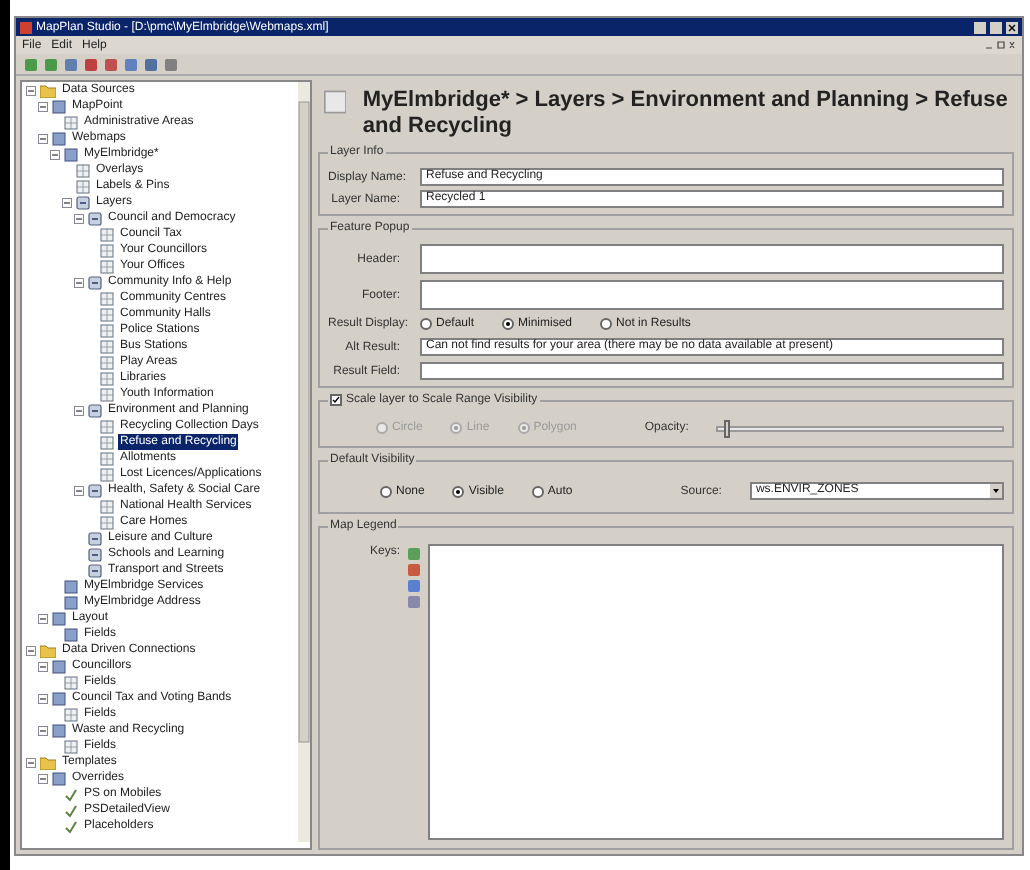 This screenshot has width=1030, height=870. I want to click on scrollbar, so click(304, 462).